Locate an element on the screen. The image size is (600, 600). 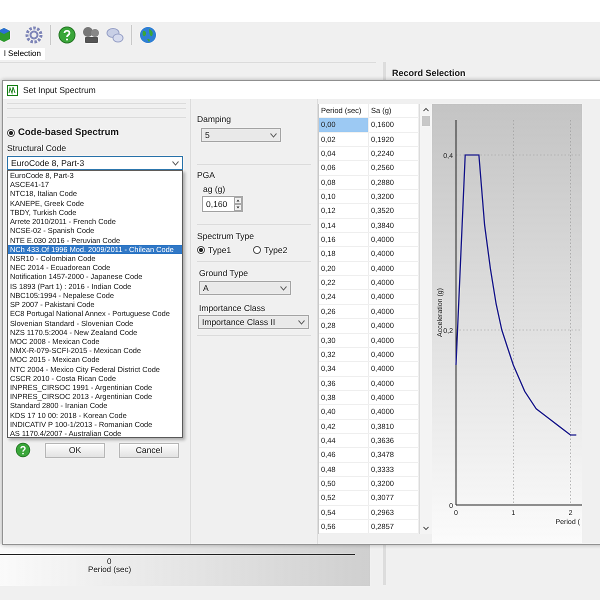
ground-type-dropdown: A is located at coordinates (245, 288).